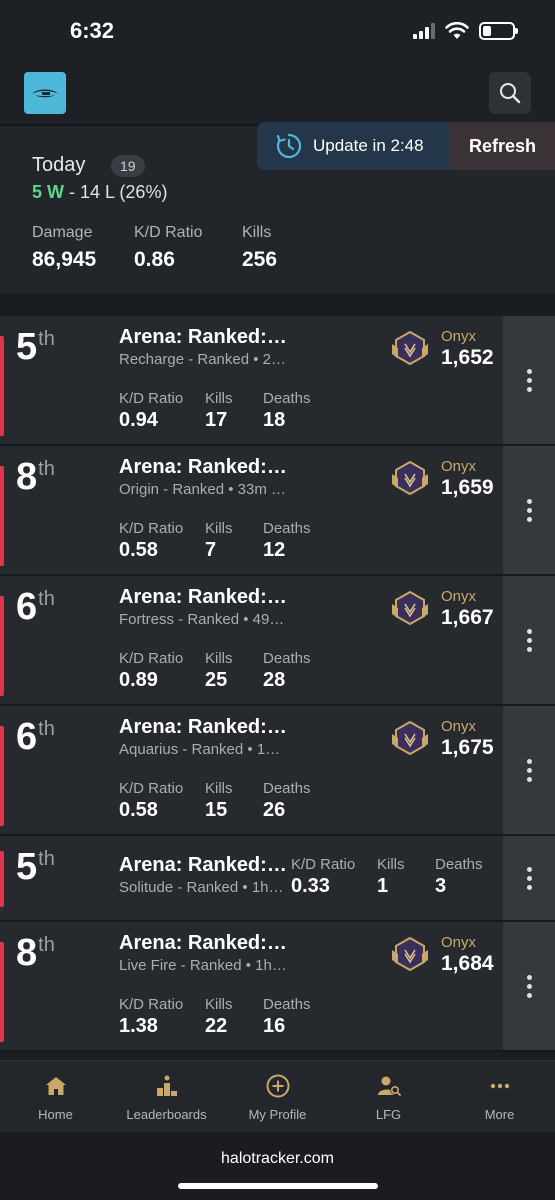 The image size is (555, 1200). What do you see at coordinates (166, 1085) in the screenshot?
I see `leaderboards-icon` at bounding box center [166, 1085].